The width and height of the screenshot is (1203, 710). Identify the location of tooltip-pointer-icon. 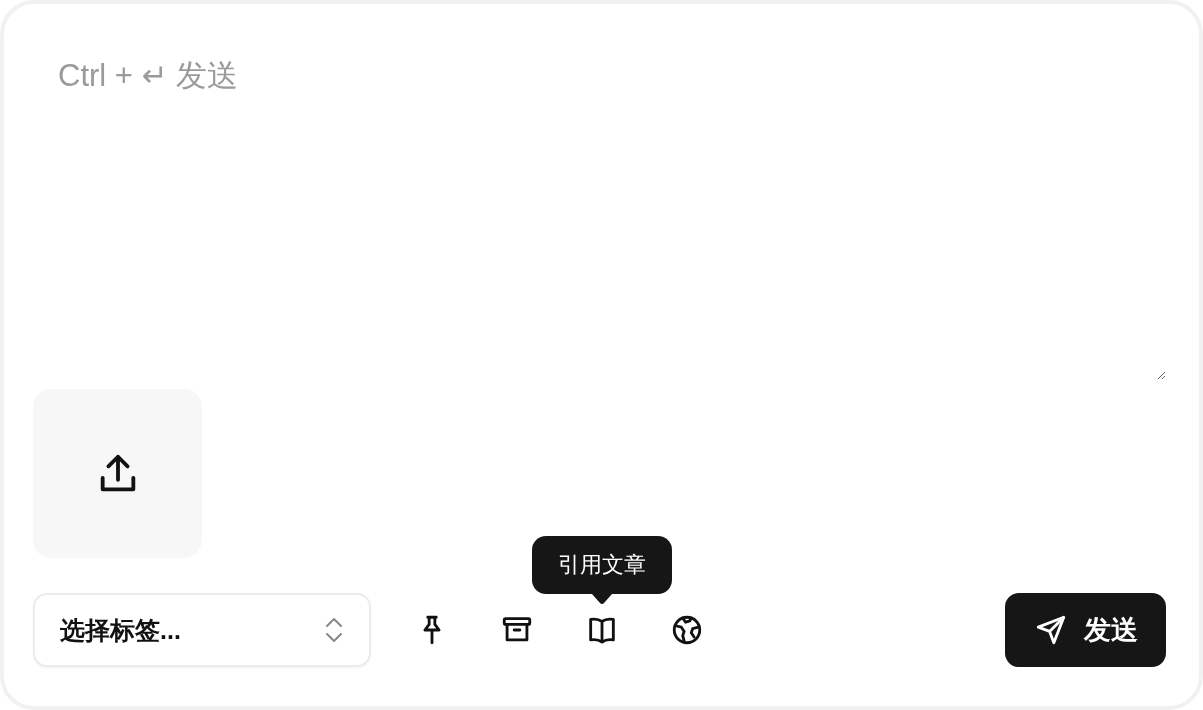
(602, 599).